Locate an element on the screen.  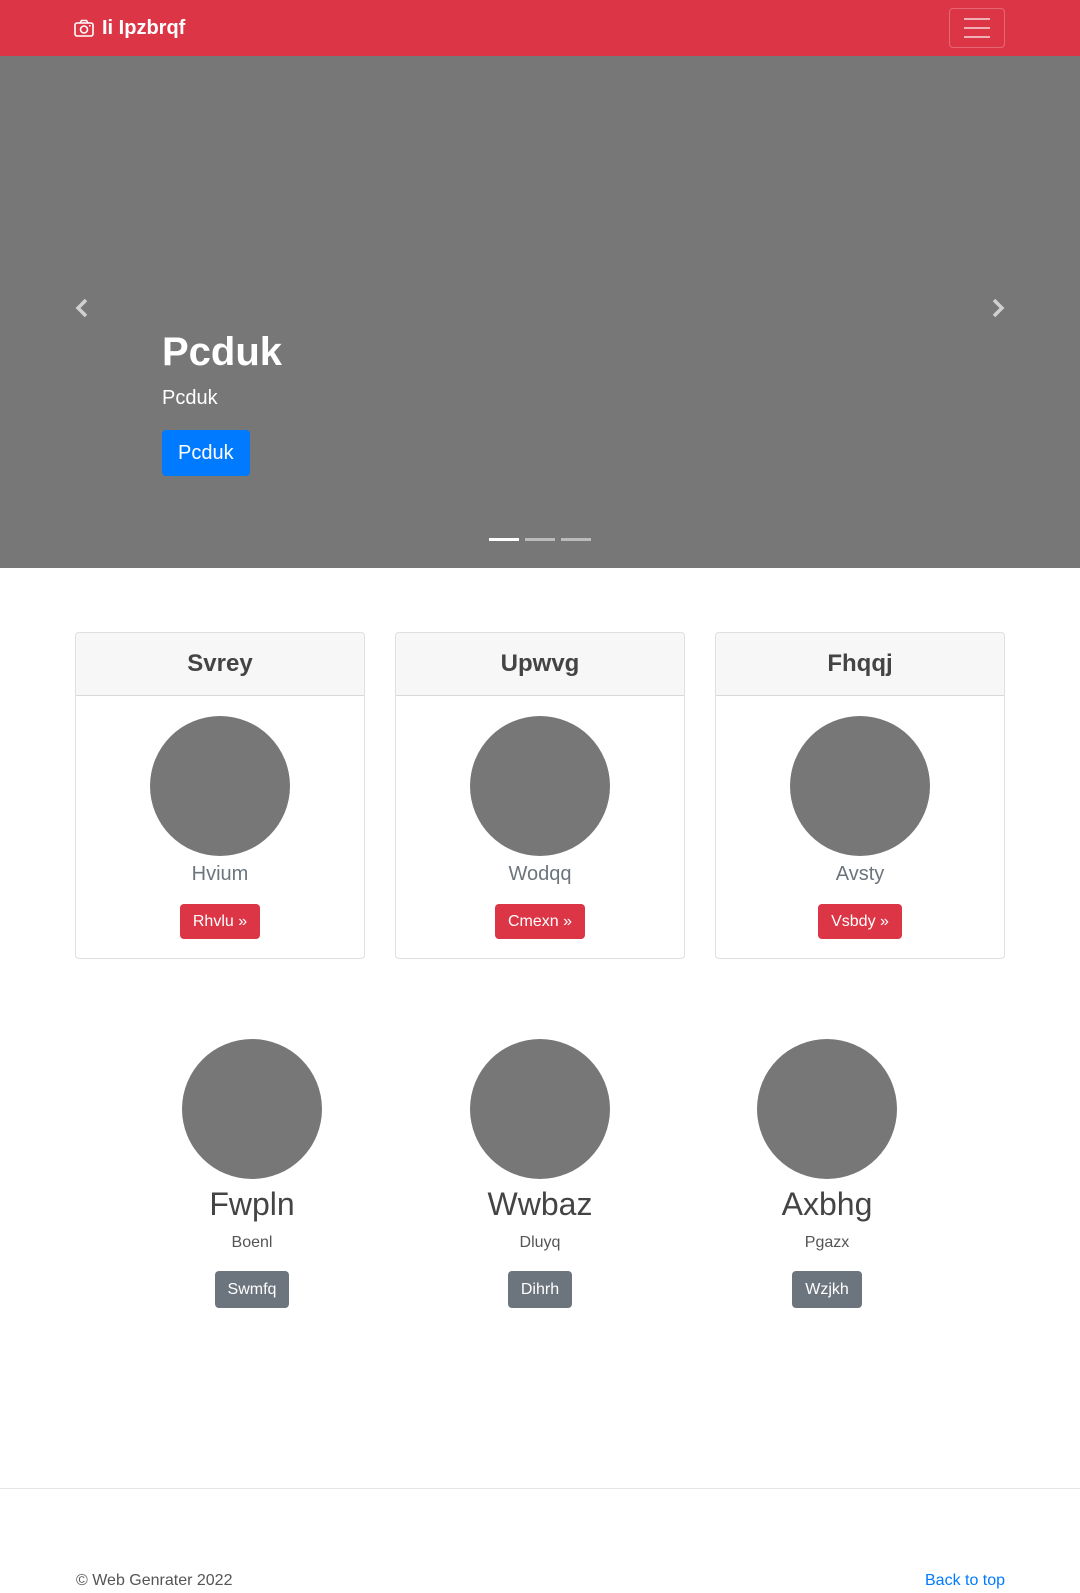
feature-title: Fwpln is located at coordinates (252, 1204).